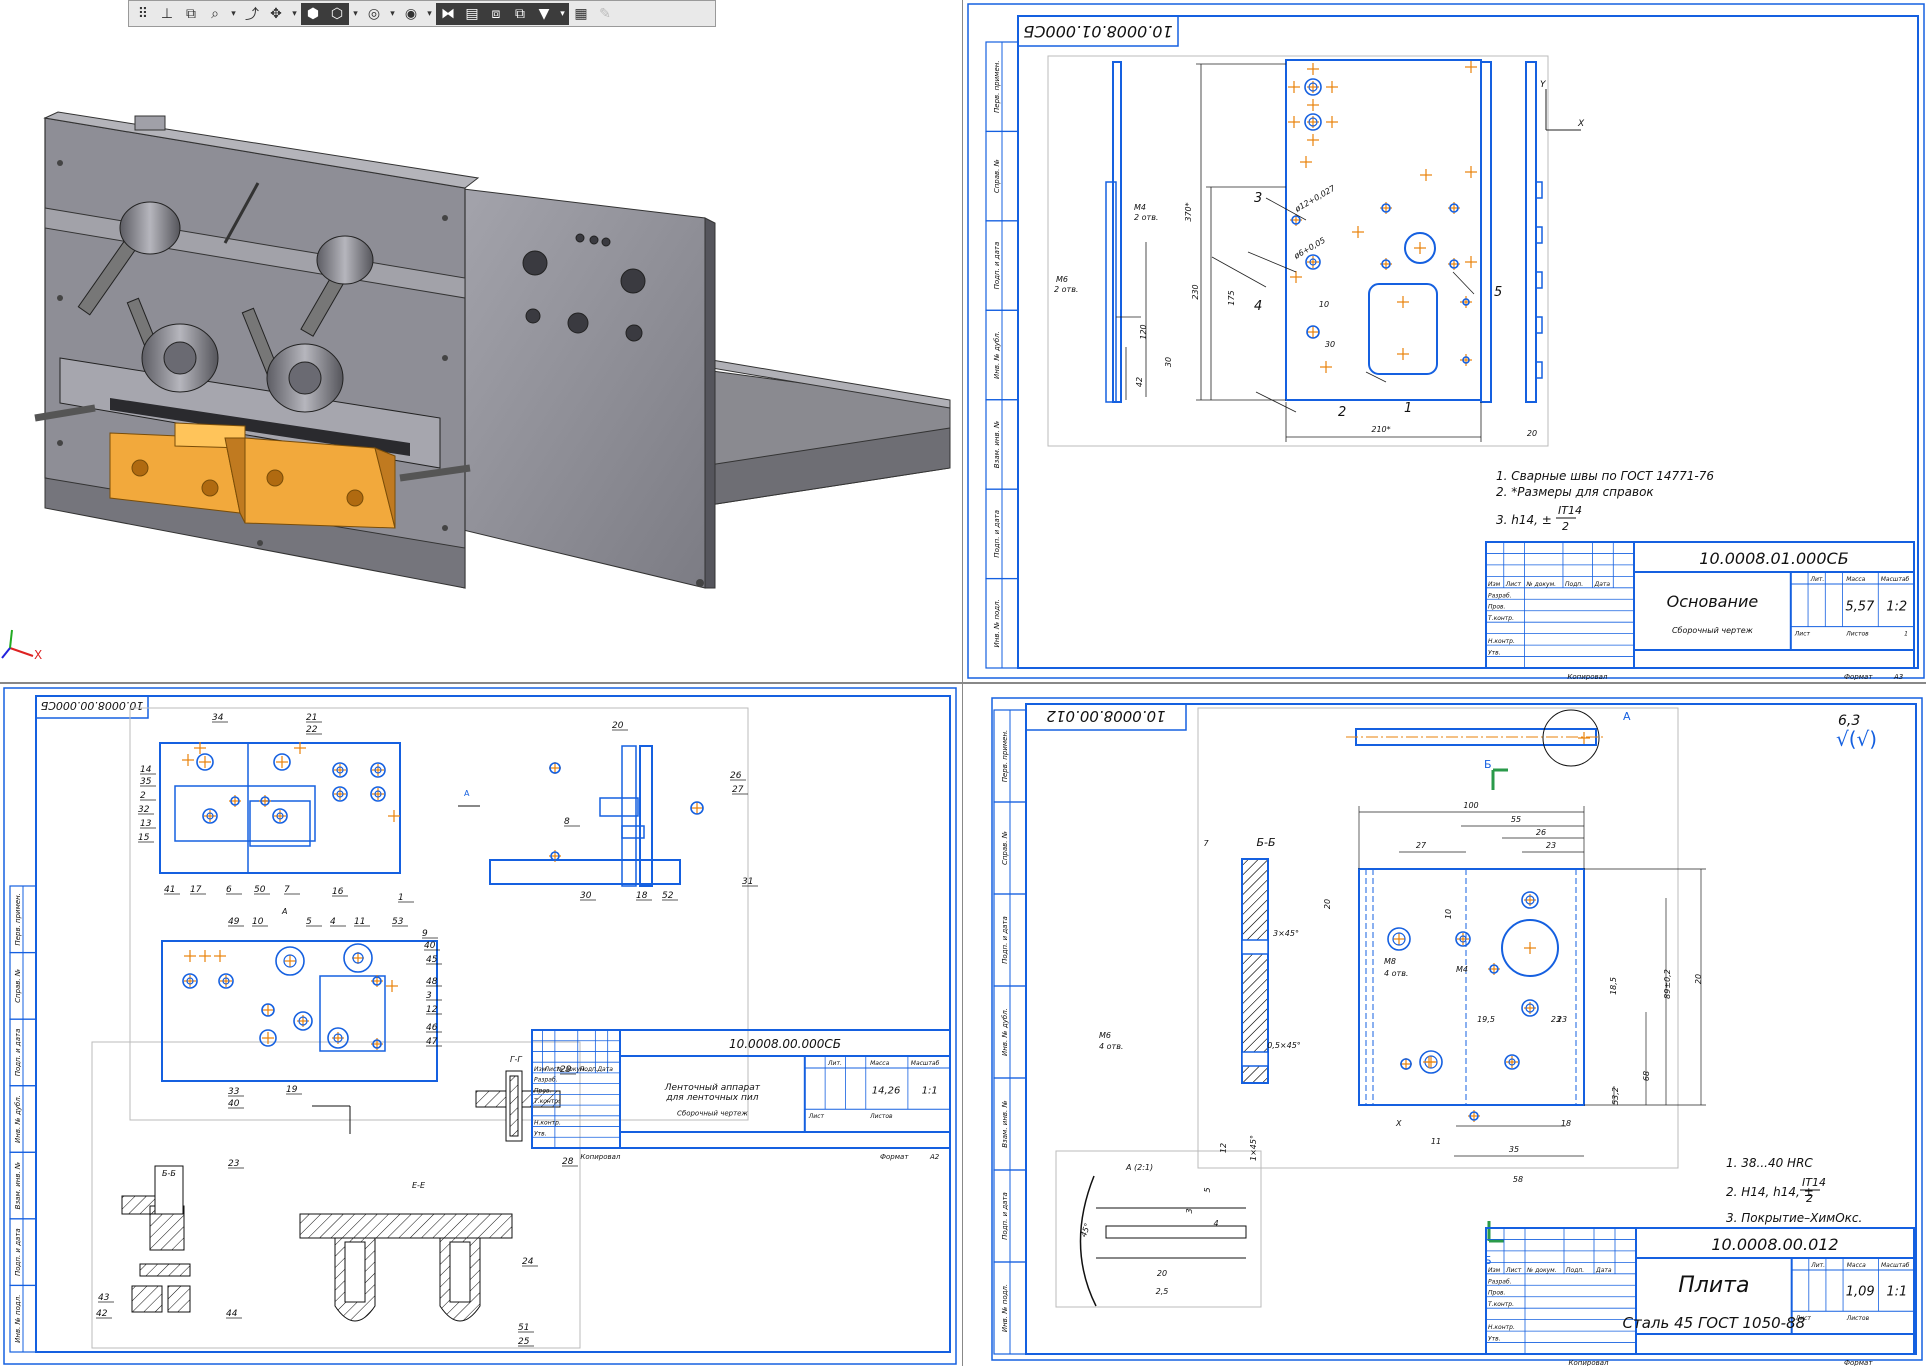  Describe the element at coordinates (1896, 606) in the screenshot. I see `stamp-scale: 1:2` at that location.